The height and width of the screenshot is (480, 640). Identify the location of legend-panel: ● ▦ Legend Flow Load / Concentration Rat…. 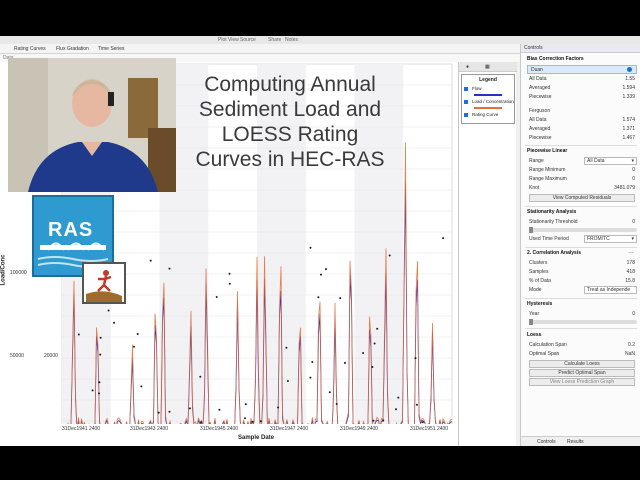
(487, 254).